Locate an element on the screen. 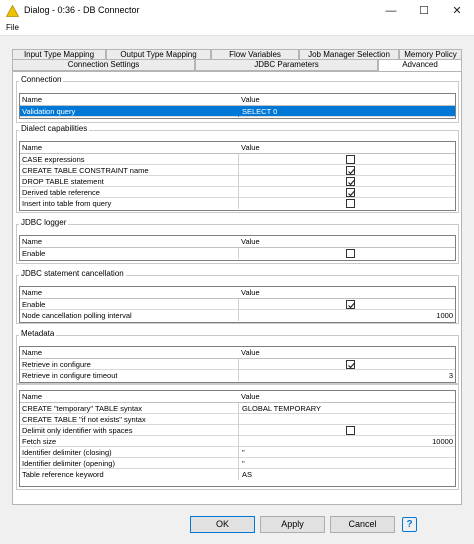  checkbox-create-table-constraint-name is located at coordinates (350, 170).